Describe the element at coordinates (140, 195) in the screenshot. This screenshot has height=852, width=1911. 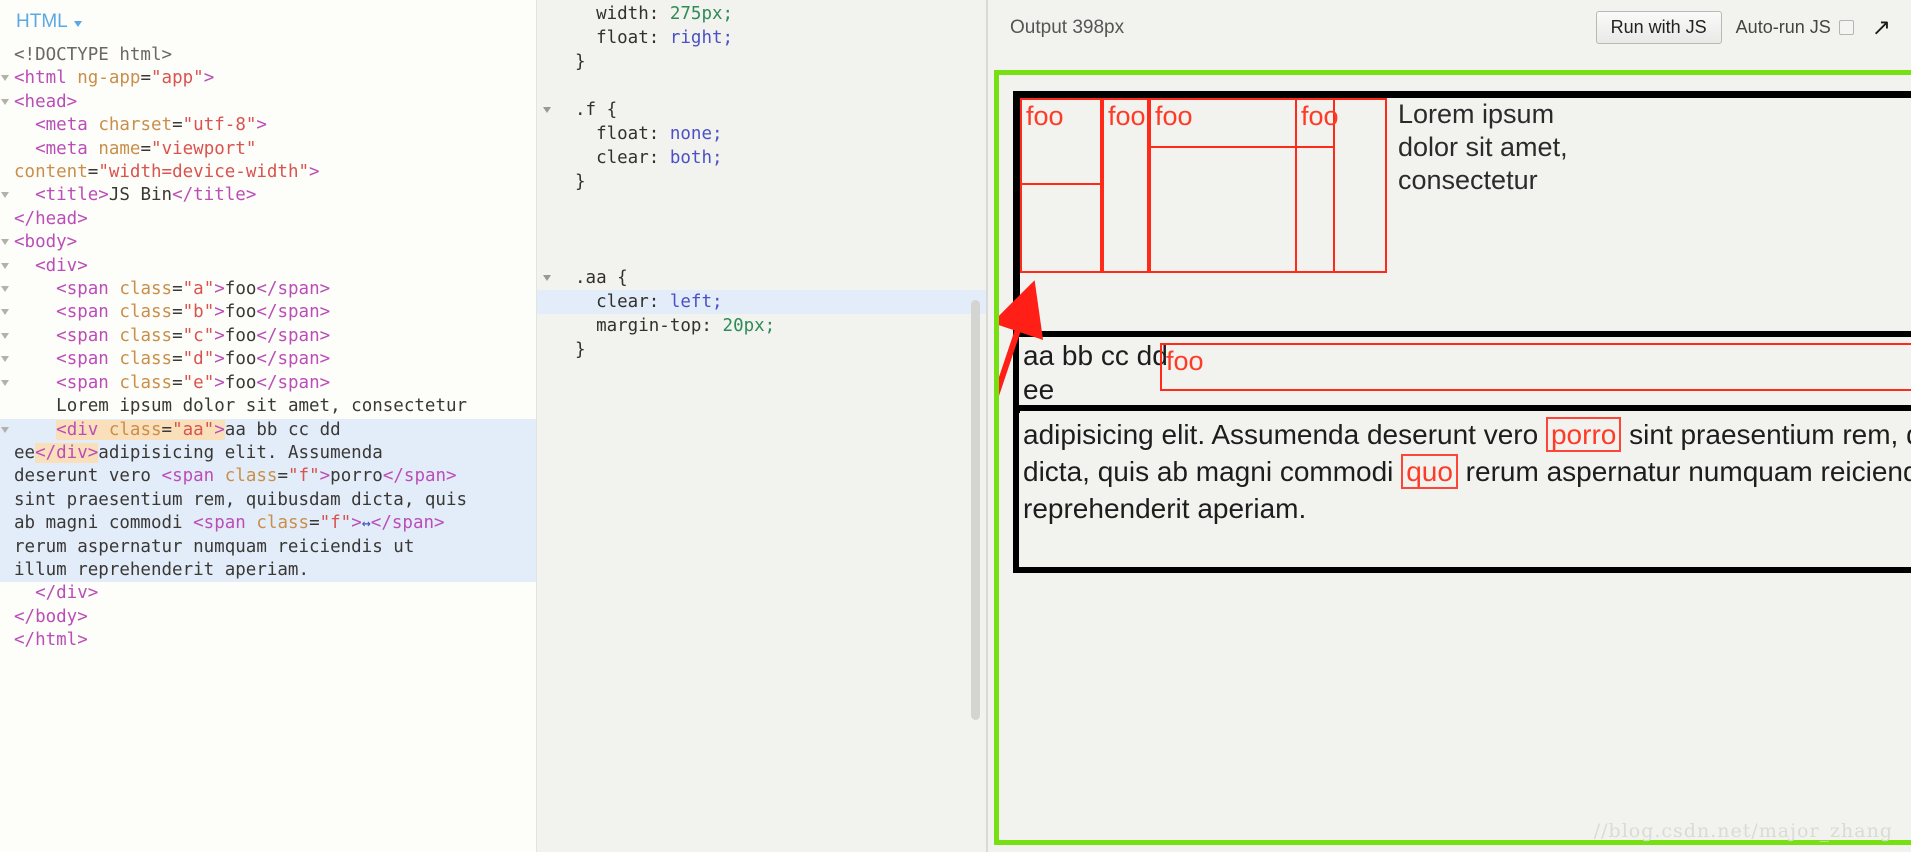
I see `code-token-text: JS Bin` at that location.